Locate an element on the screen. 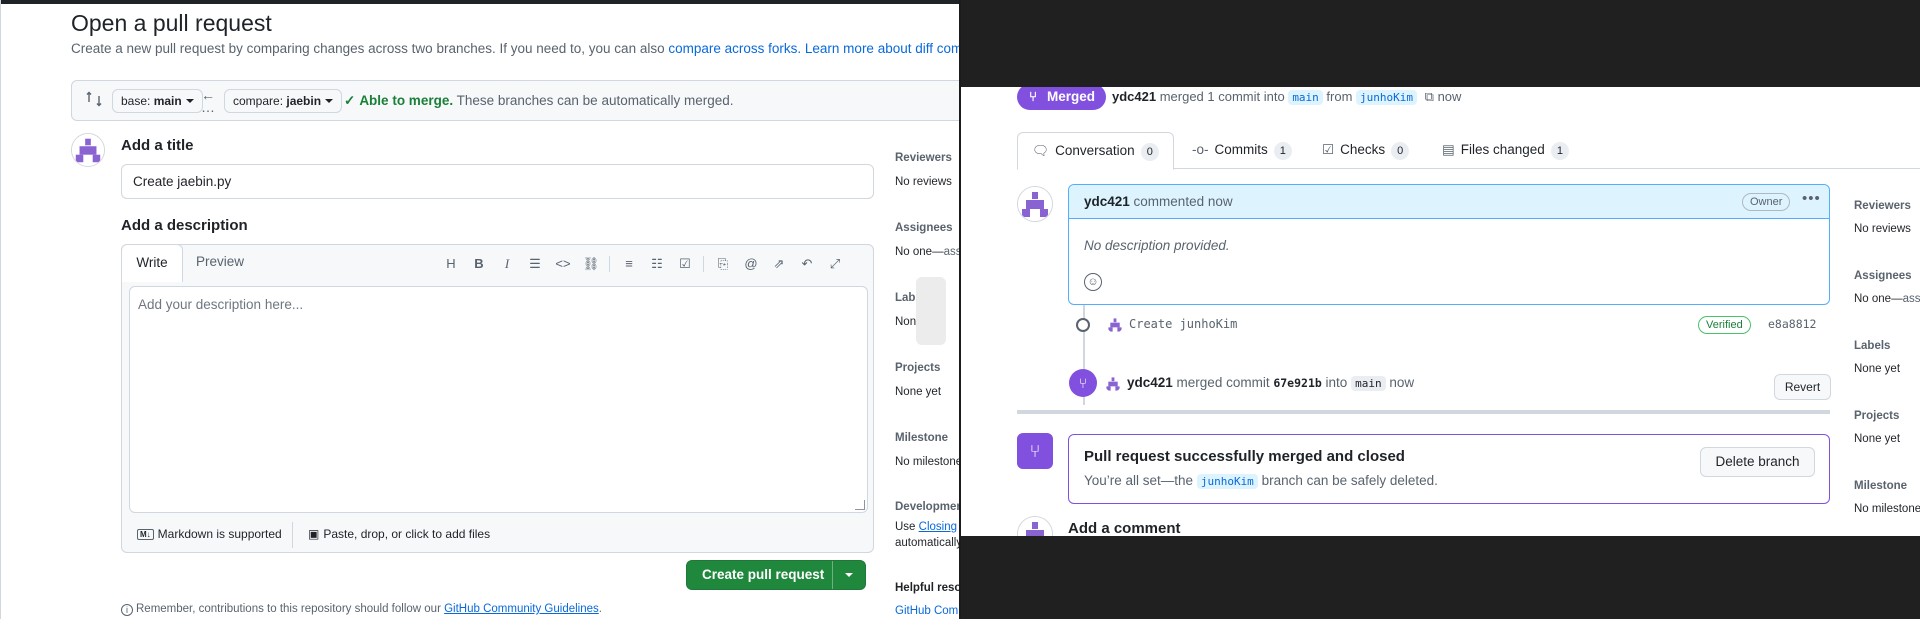 The height and width of the screenshot is (619, 1920). link-icon: ⛓ is located at coordinates (591, 264).